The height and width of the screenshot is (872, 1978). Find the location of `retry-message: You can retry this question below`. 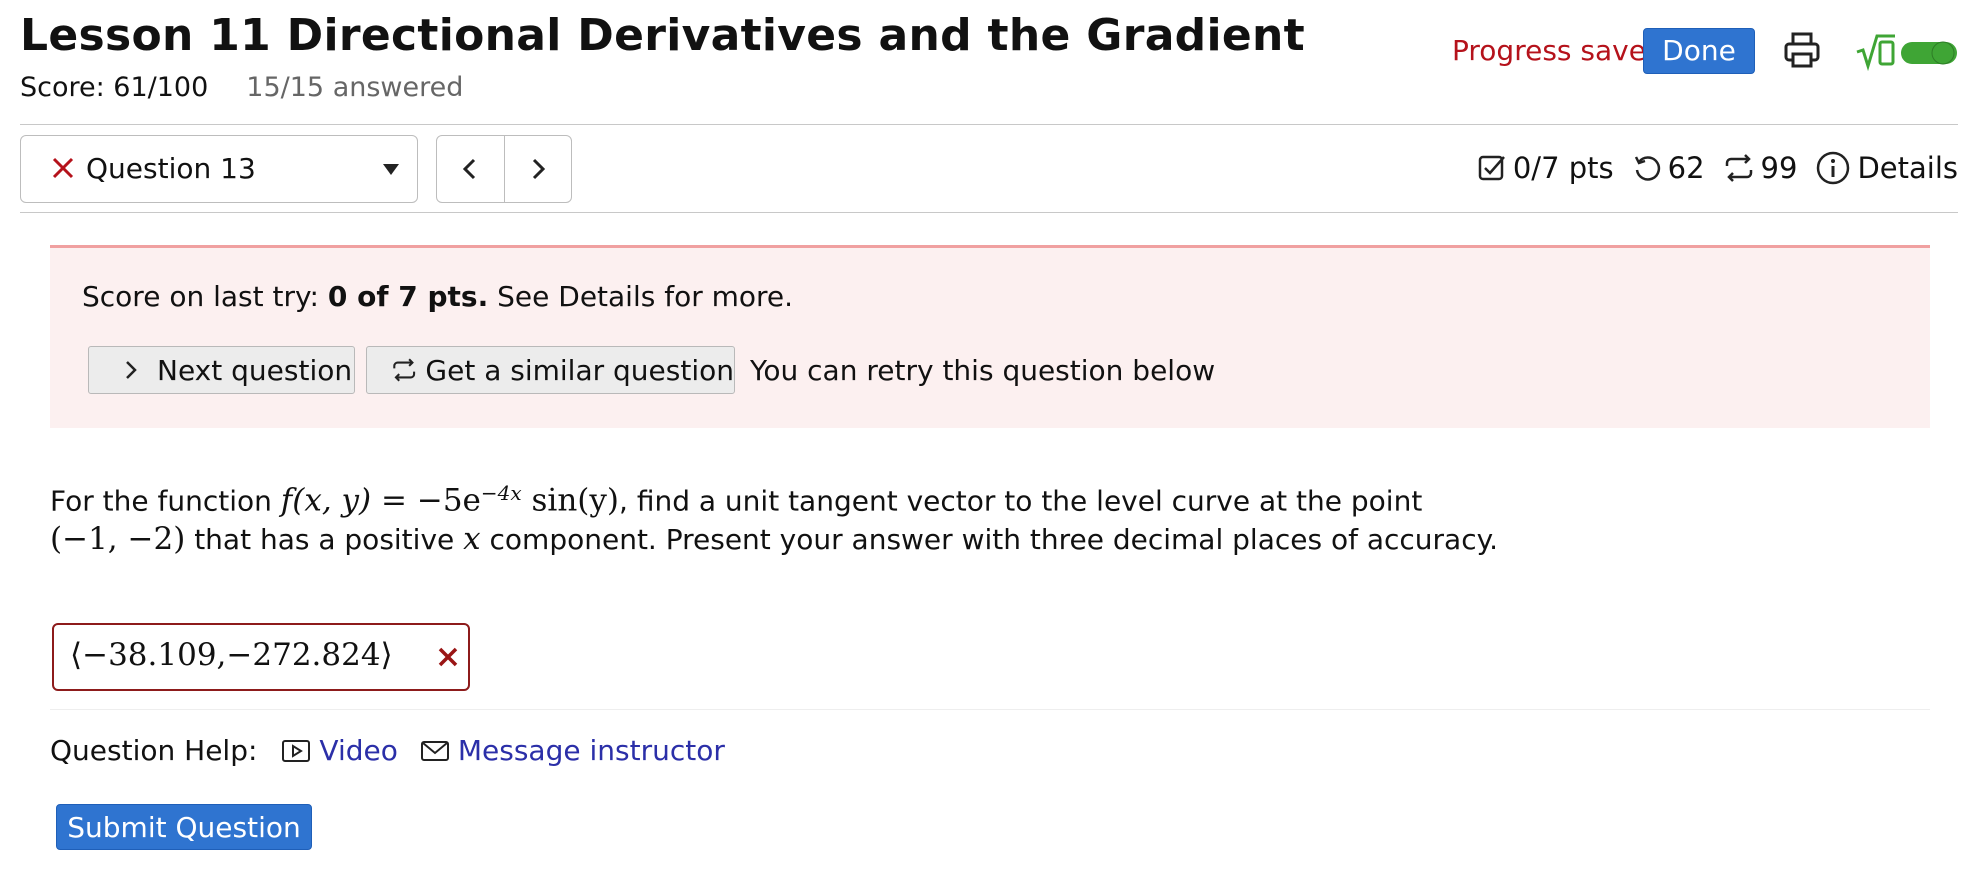

retry-message: You can retry this question below is located at coordinates (983, 370).